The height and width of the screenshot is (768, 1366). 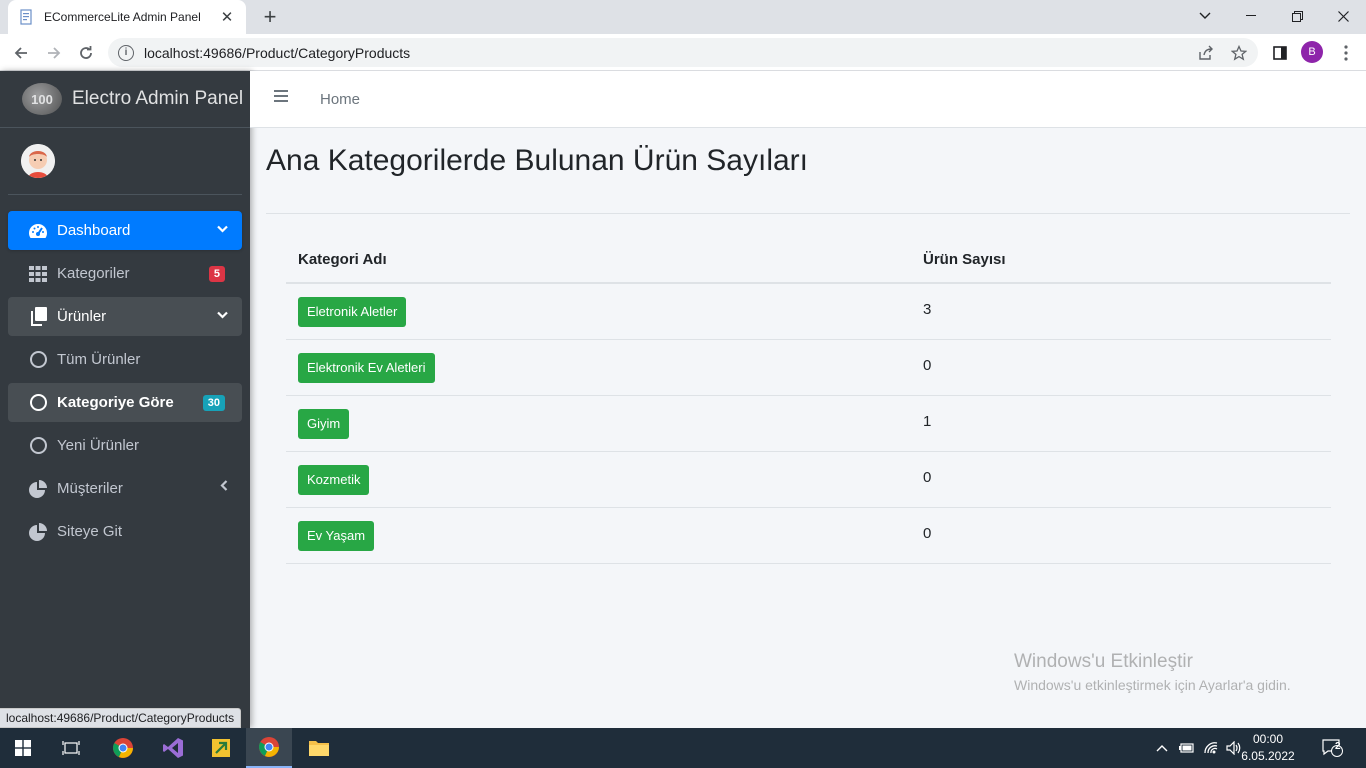 I want to click on notifications-icon: 2, so click(x=1333, y=748).